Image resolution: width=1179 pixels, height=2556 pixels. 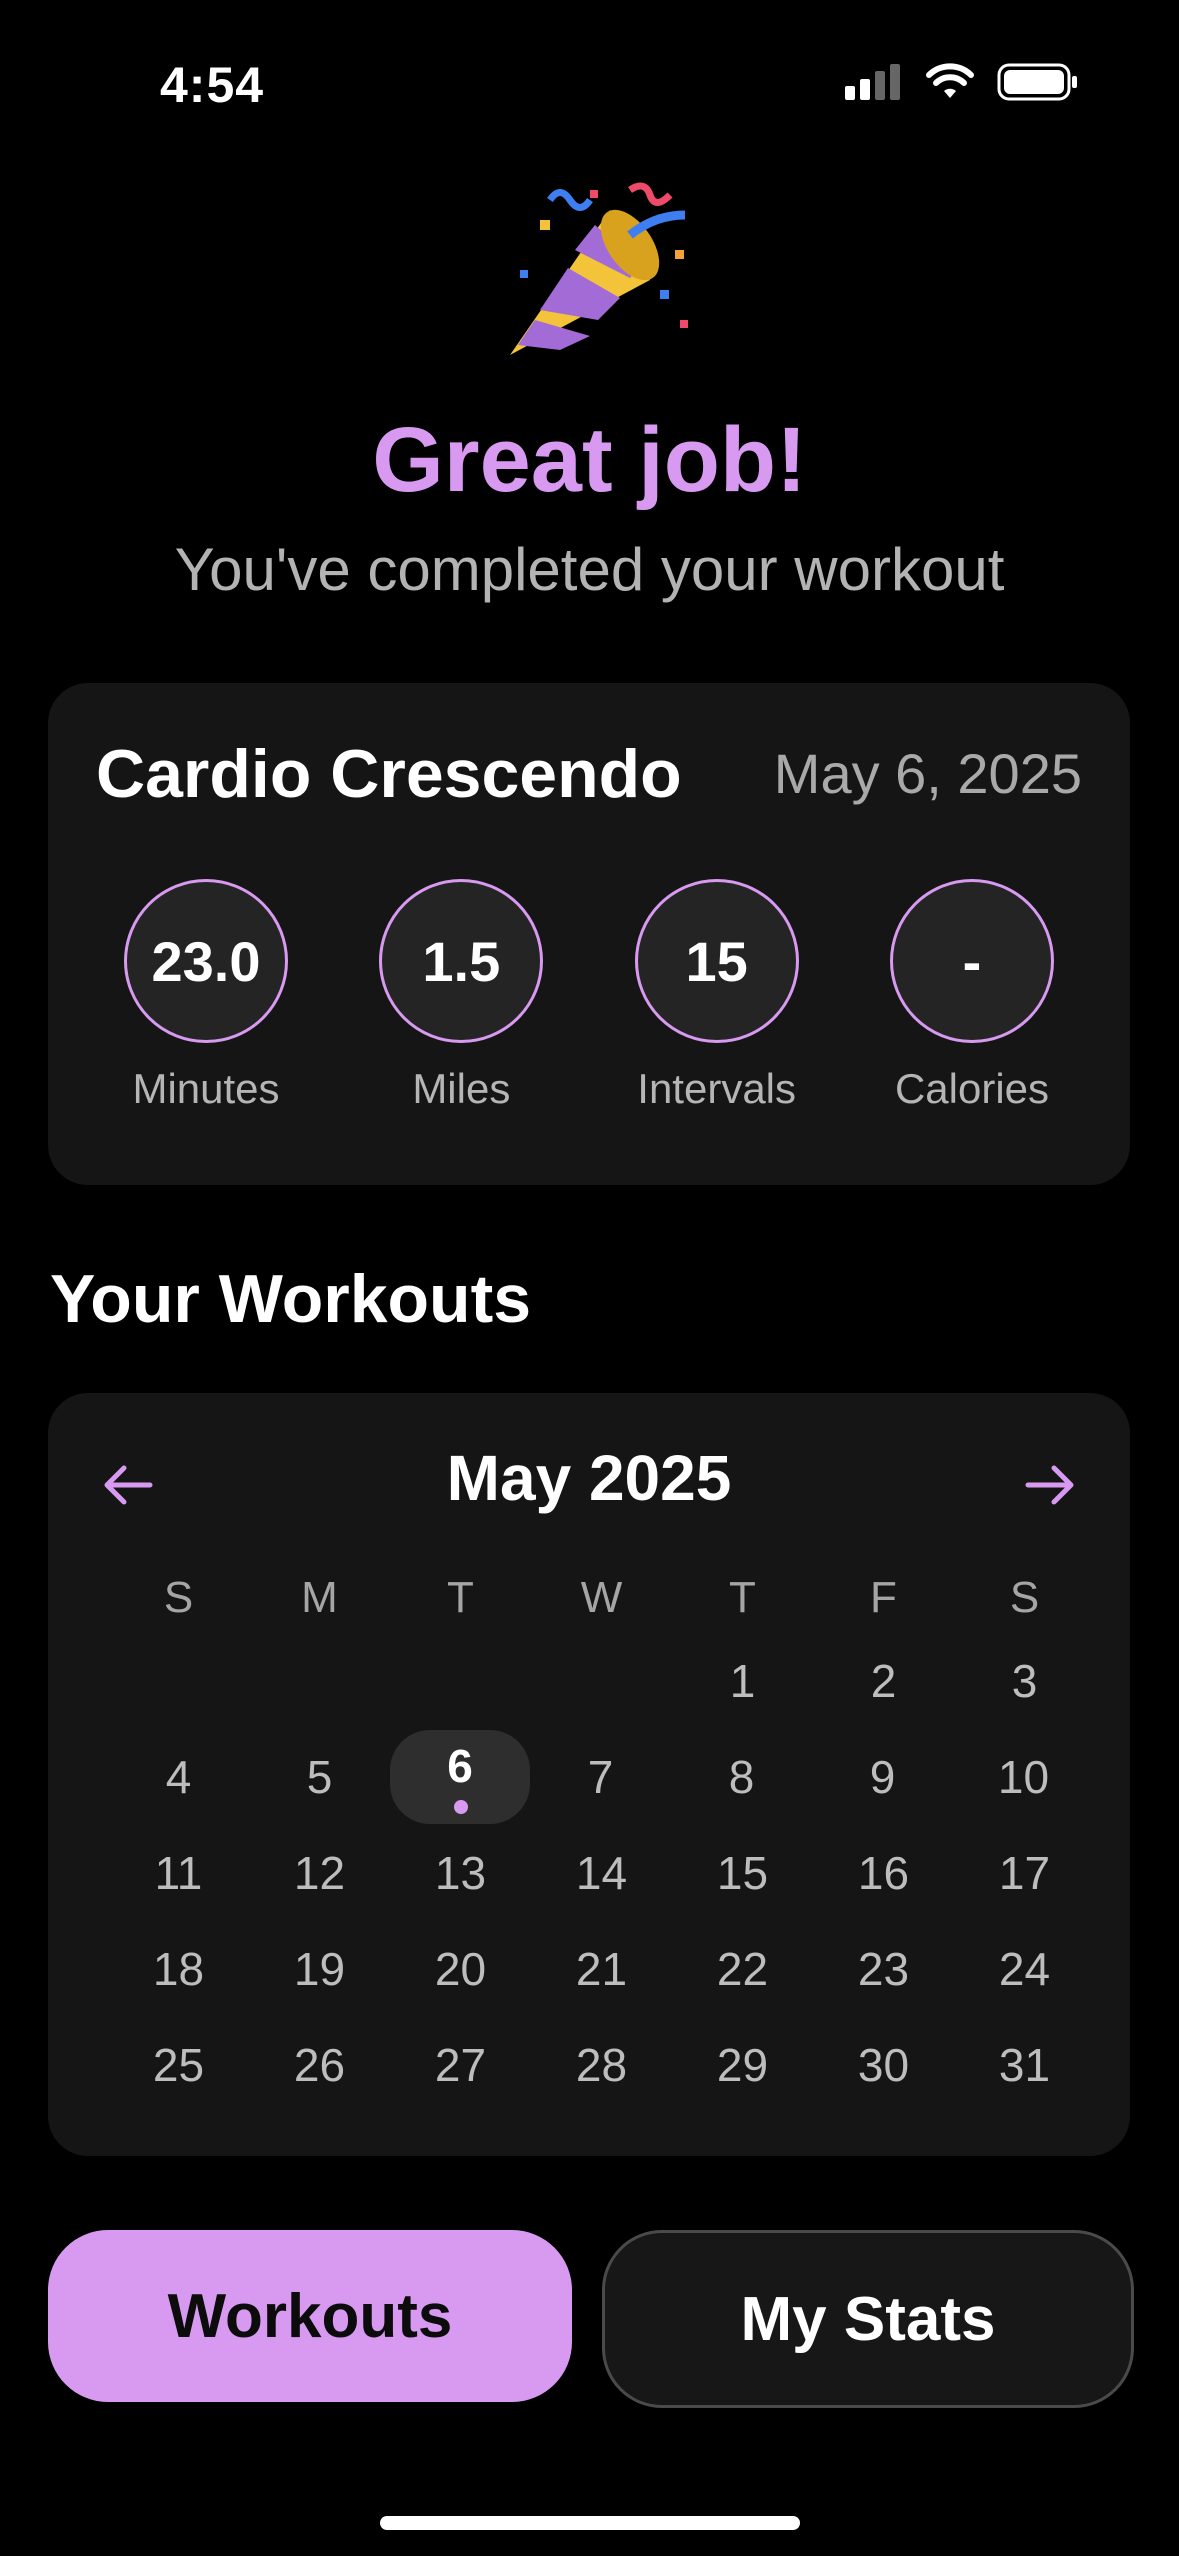 I want to click on calendar-day: 2, so click(x=883, y=1681).